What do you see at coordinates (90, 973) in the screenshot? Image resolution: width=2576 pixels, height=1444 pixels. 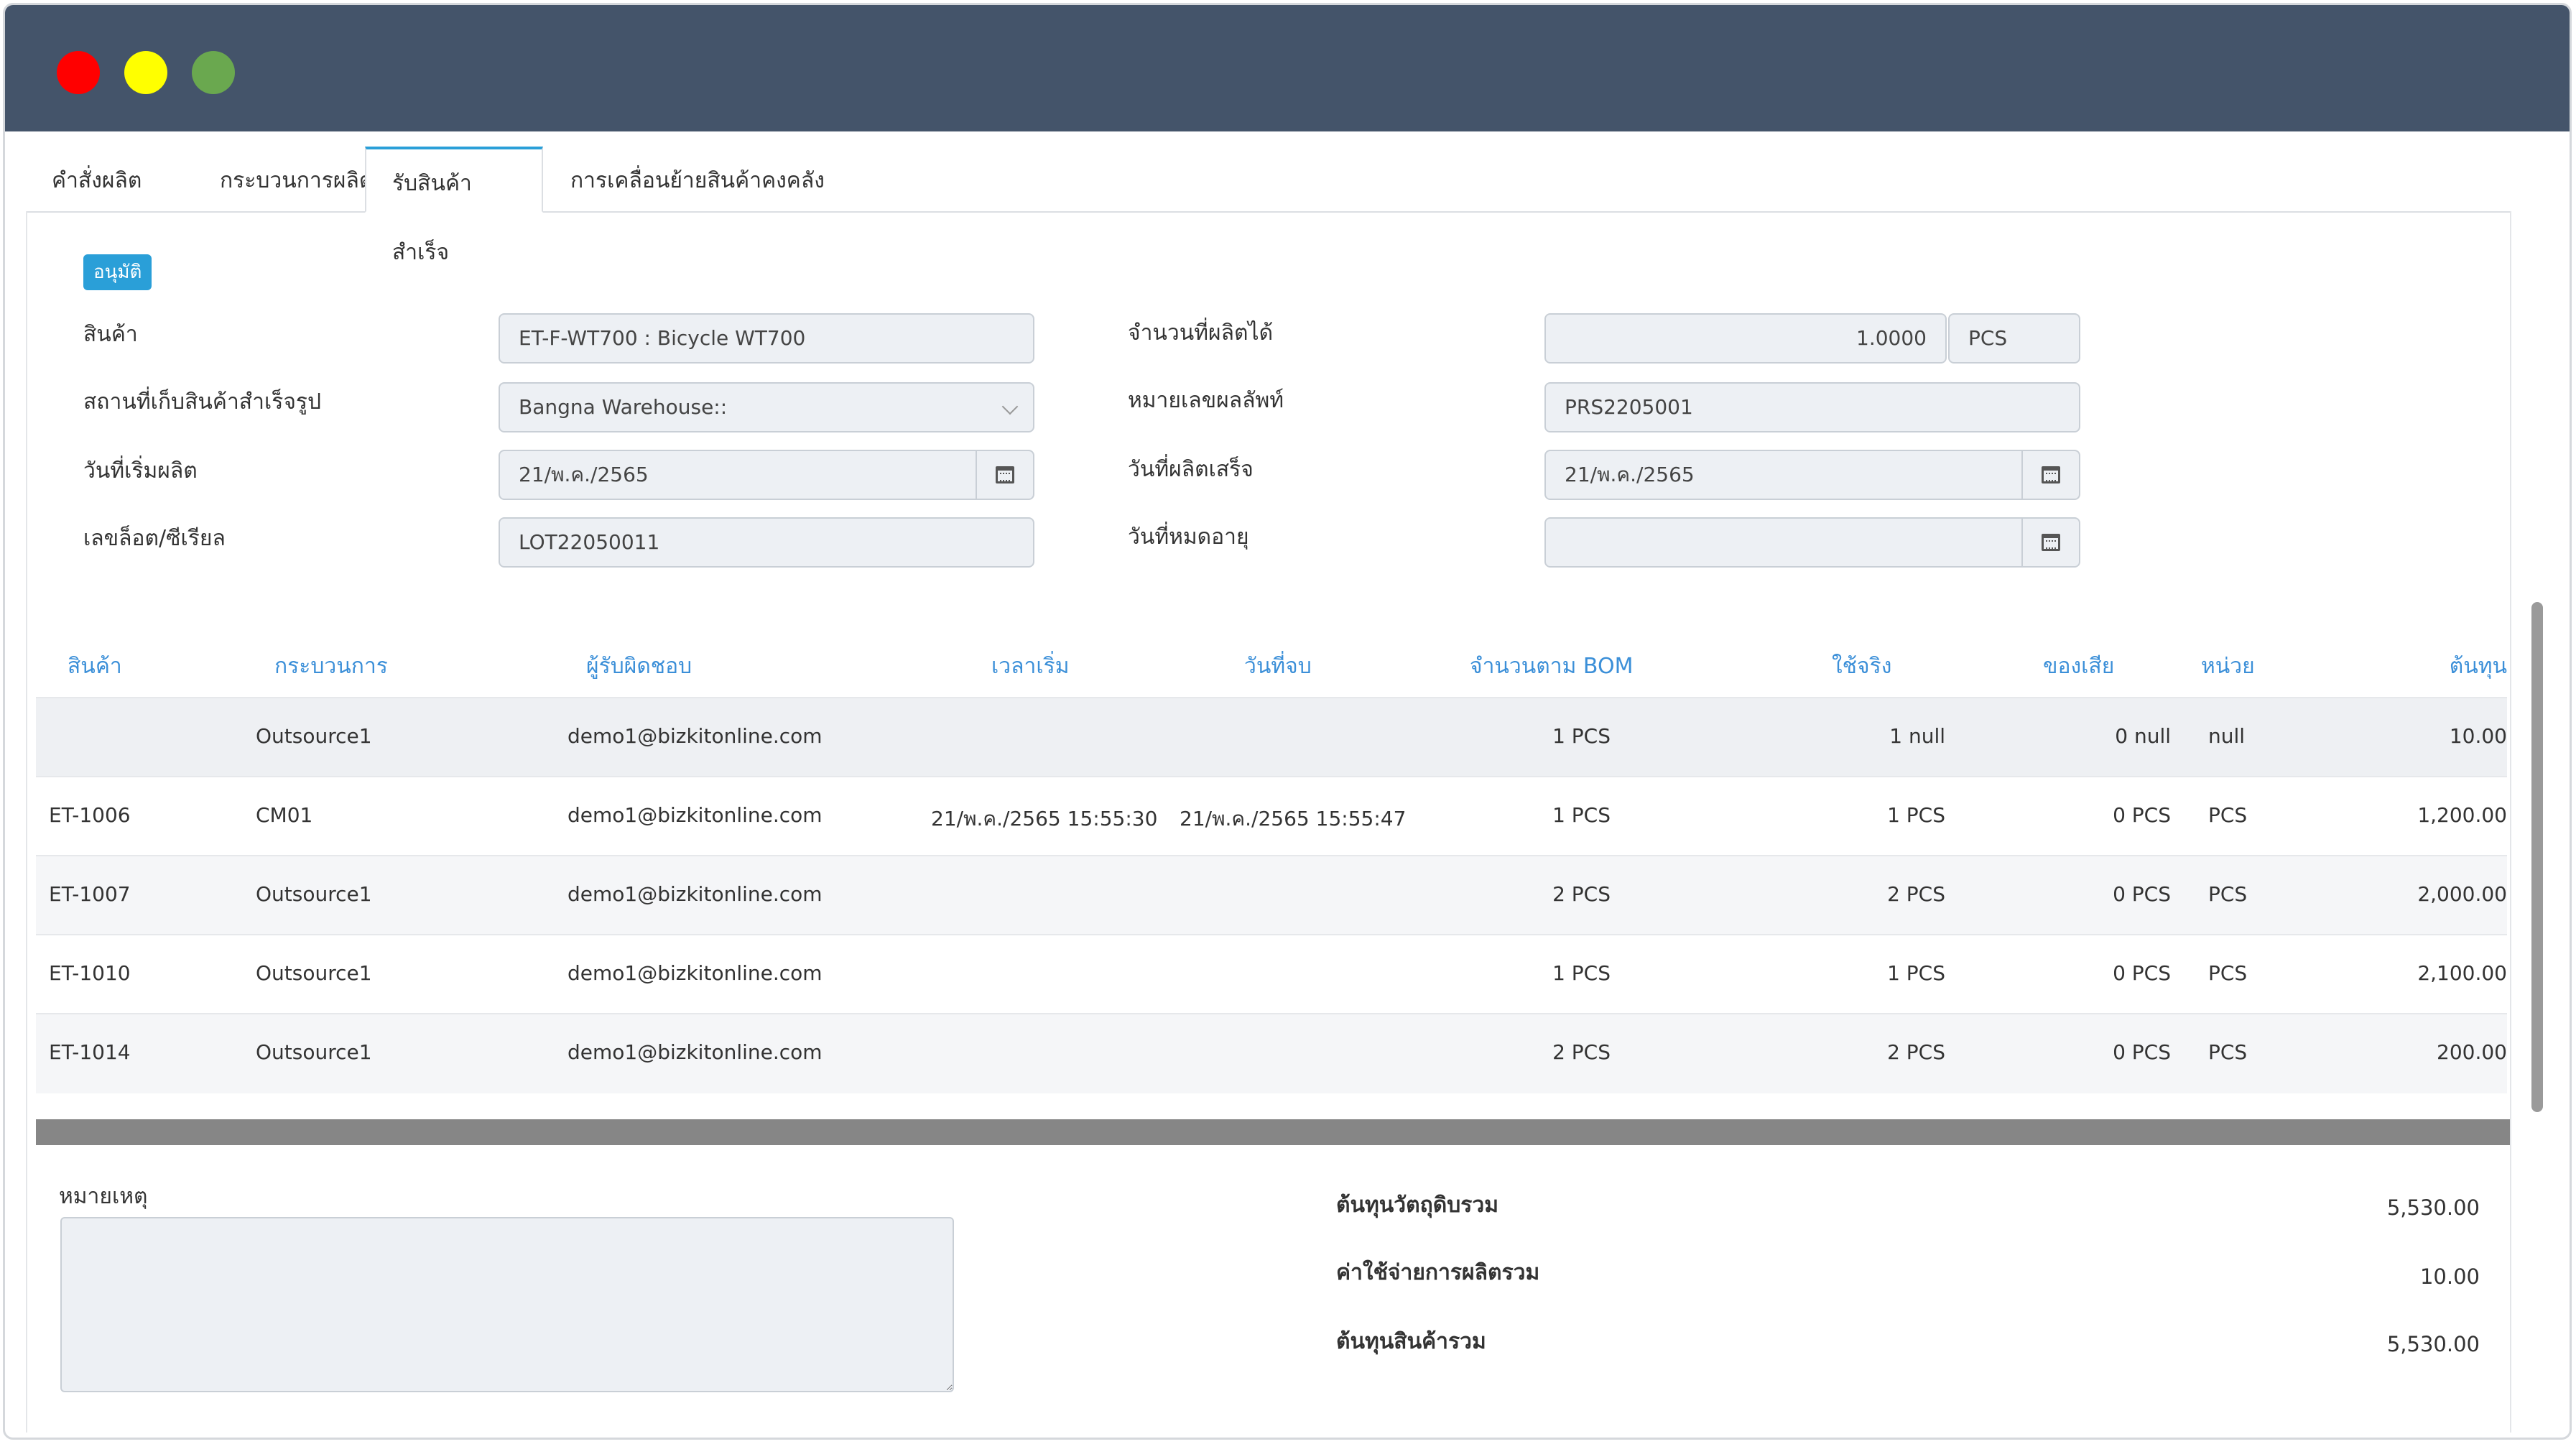 I see `cell-product: ET-1010` at bounding box center [90, 973].